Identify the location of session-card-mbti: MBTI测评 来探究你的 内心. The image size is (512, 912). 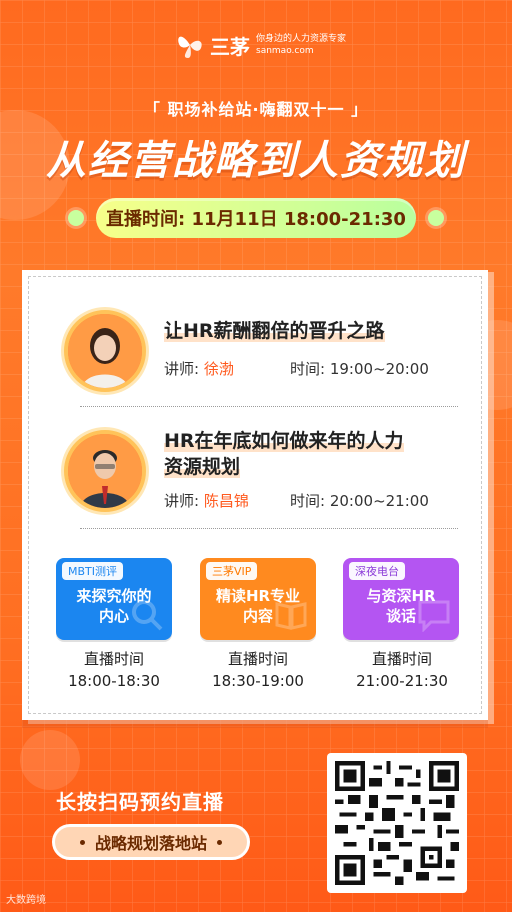
(114, 599).